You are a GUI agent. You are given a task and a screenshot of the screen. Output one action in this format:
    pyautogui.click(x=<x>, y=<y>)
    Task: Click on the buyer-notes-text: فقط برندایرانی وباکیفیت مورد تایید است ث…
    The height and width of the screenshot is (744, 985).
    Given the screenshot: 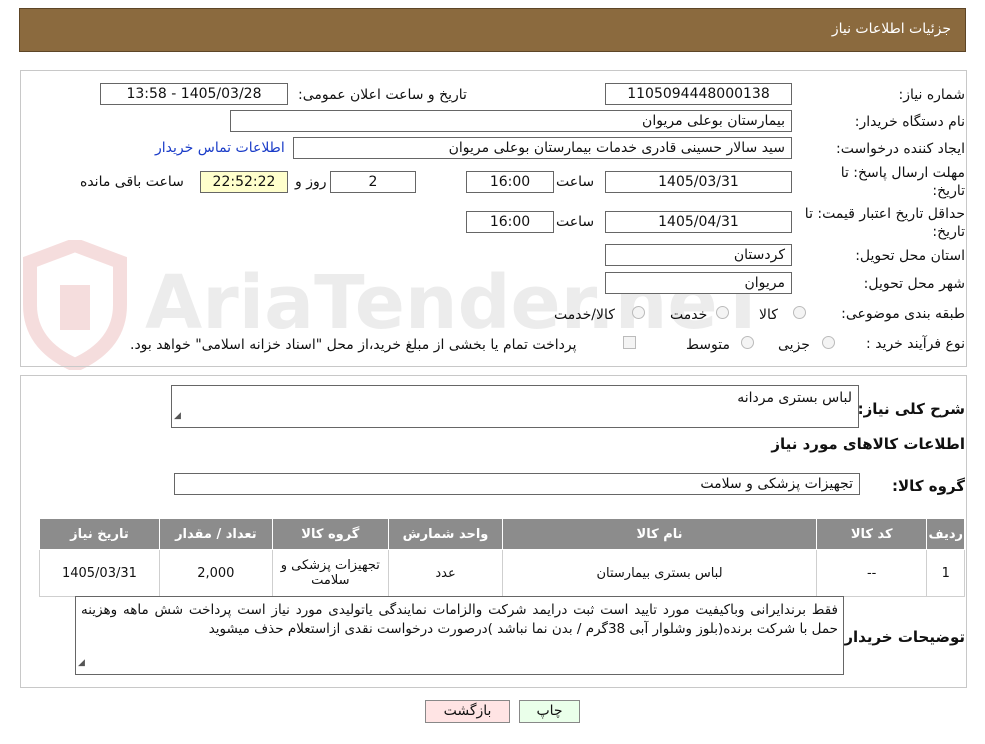 What is the action you would take?
    pyautogui.click(x=459, y=619)
    